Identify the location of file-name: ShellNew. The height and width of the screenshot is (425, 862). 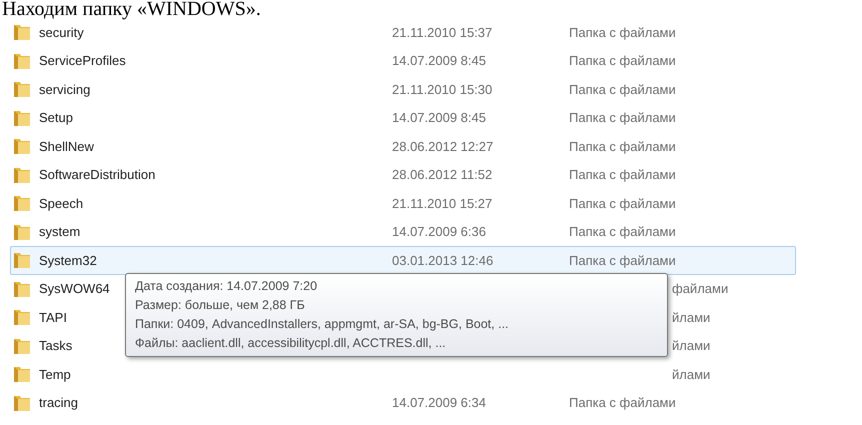
(66, 146).